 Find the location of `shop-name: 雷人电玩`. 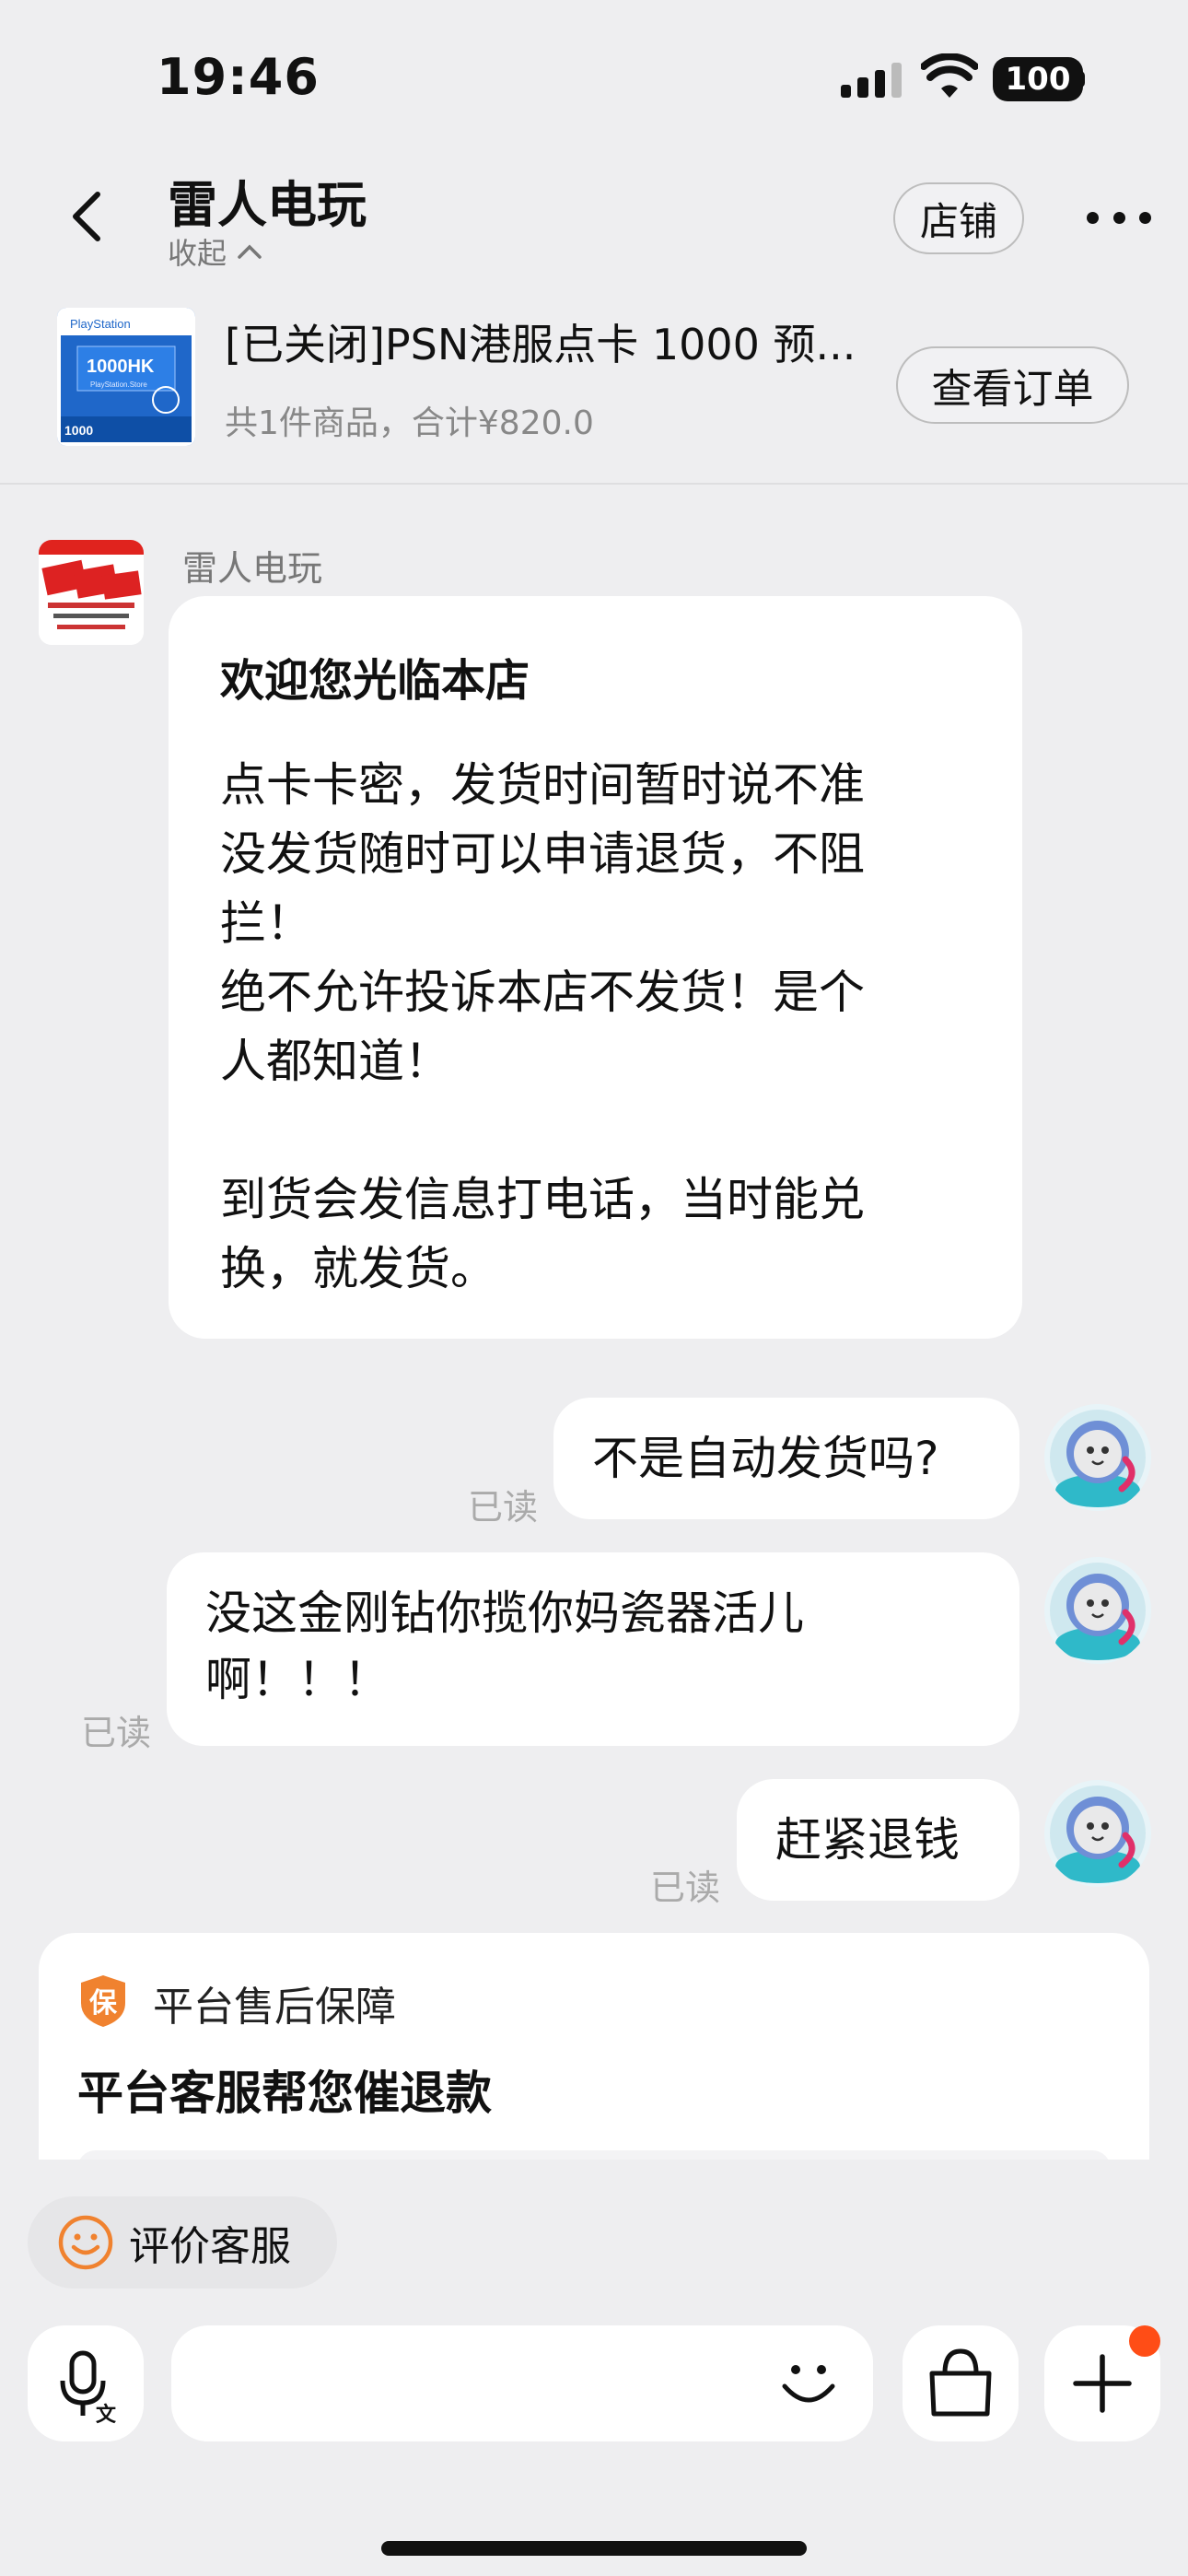

shop-name: 雷人电玩 is located at coordinates (267, 200).